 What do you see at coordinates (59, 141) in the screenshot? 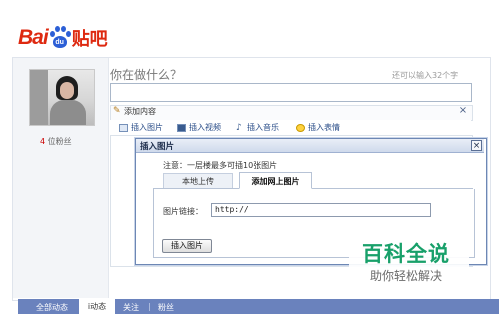
I see `fans-label: 位粉丝` at bounding box center [59, 141].